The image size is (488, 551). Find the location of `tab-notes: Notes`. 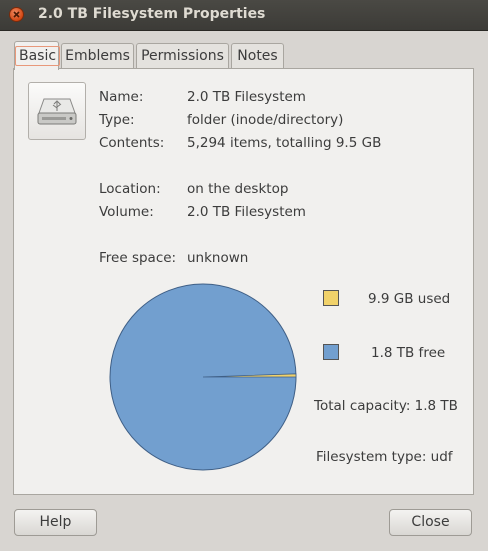

tab-notes: Notes is located at coordinates (257, 56).